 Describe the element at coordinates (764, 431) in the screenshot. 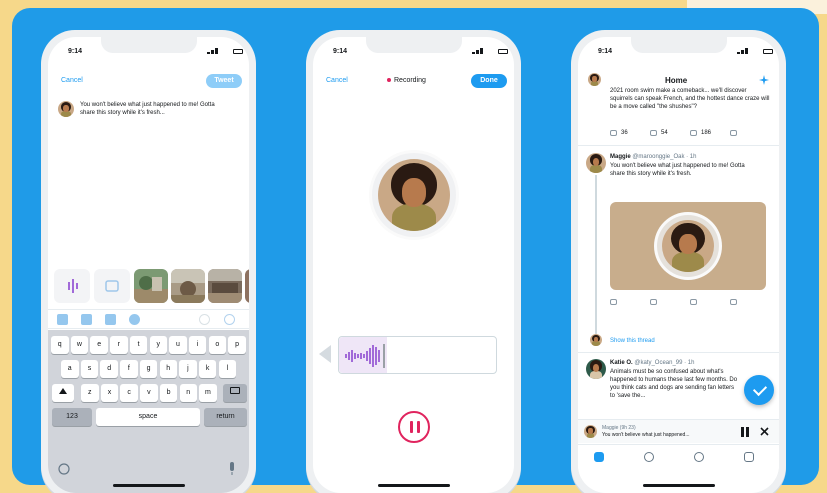

I see `close-icon` at that location.